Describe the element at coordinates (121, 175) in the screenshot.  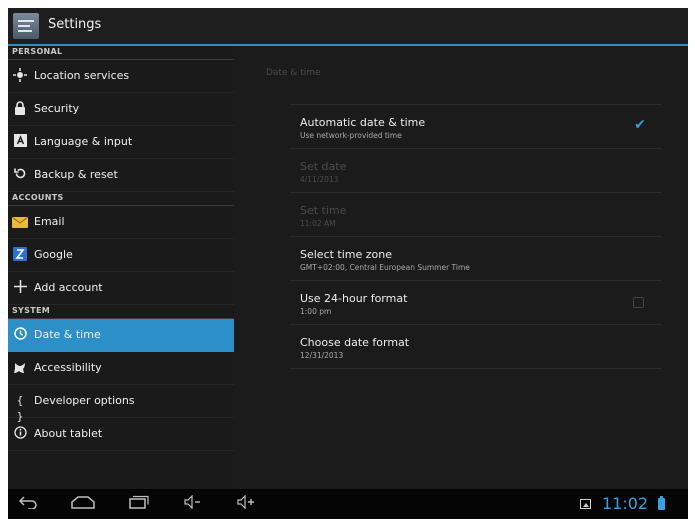
I see `sidebar-item-backup-reset: Backup & reset` at that location.